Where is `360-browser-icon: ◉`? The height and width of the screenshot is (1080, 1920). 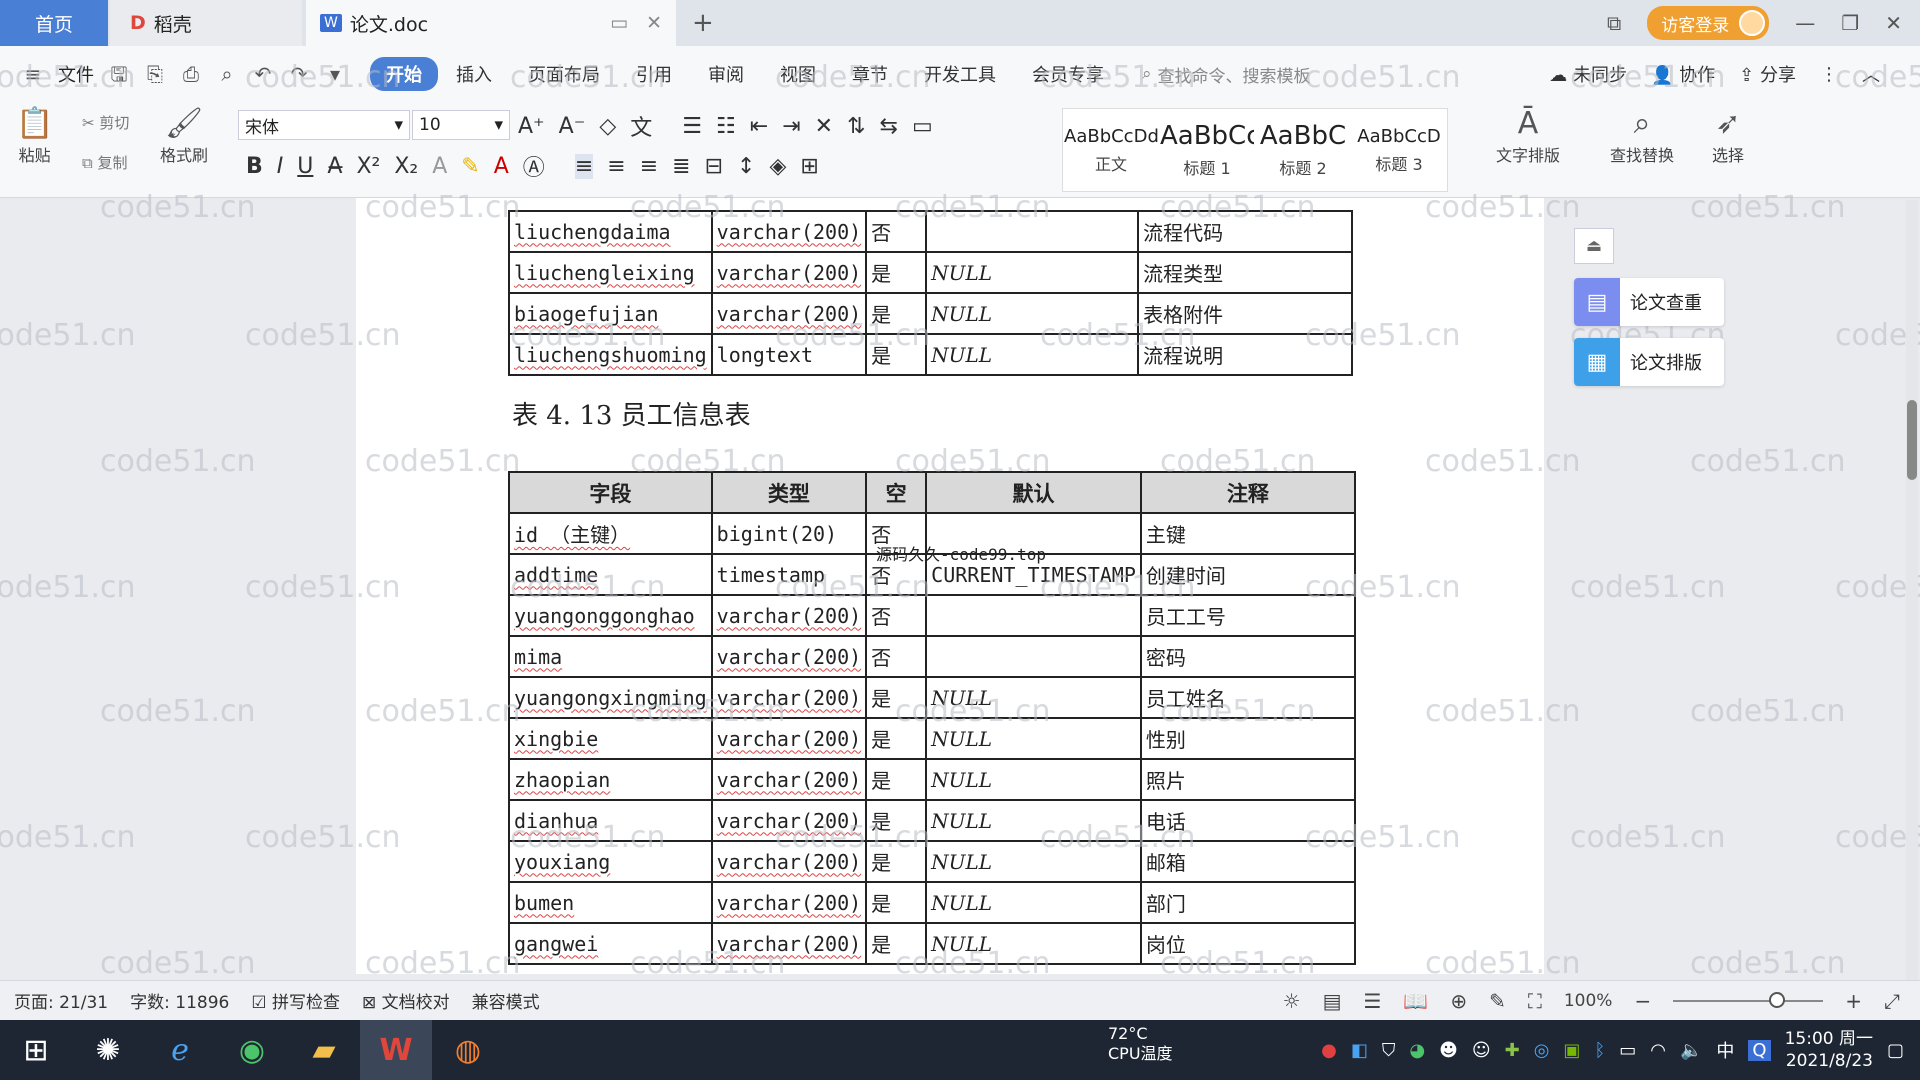
360-browser-icon: ◉ is located at coordinates (252, 1050).